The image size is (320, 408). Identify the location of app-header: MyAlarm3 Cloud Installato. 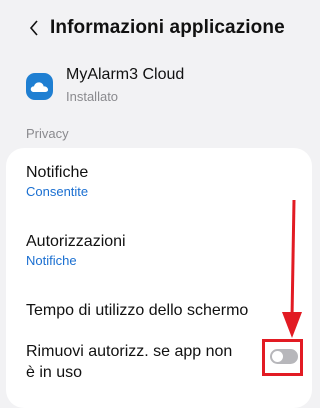
(153, 88).